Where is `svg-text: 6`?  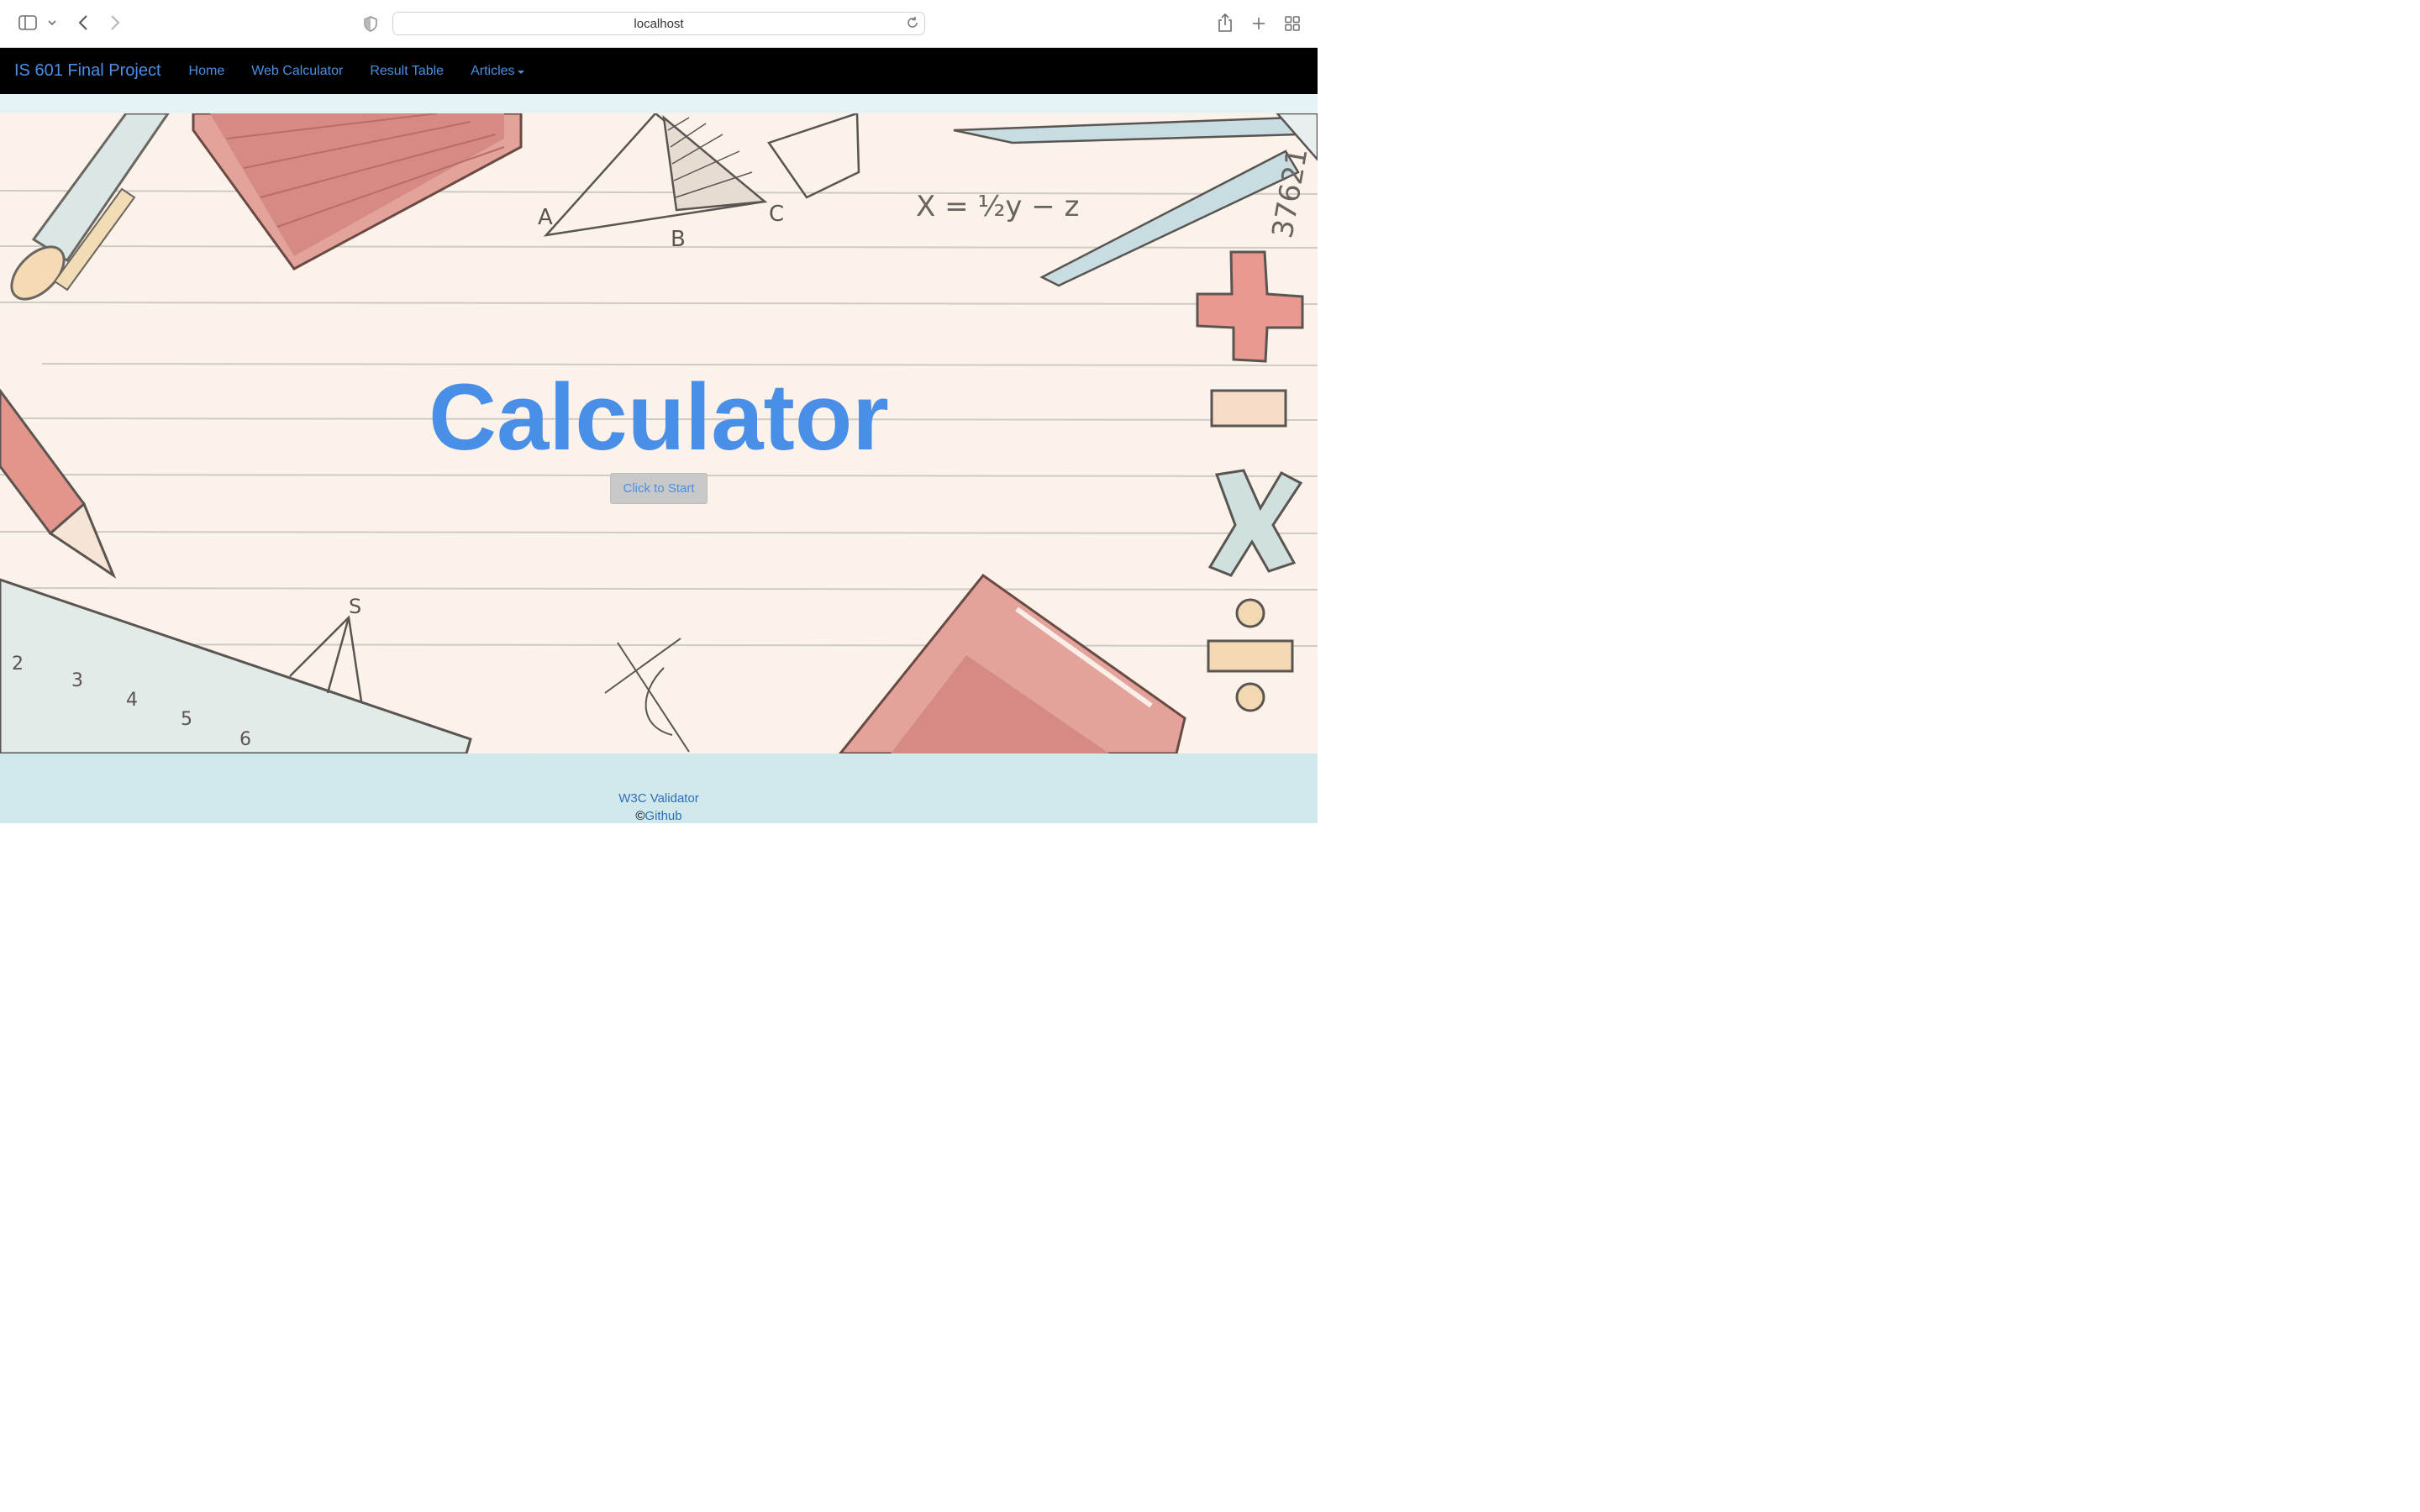 svg-text: 6 is located at coordinates (245, 739).